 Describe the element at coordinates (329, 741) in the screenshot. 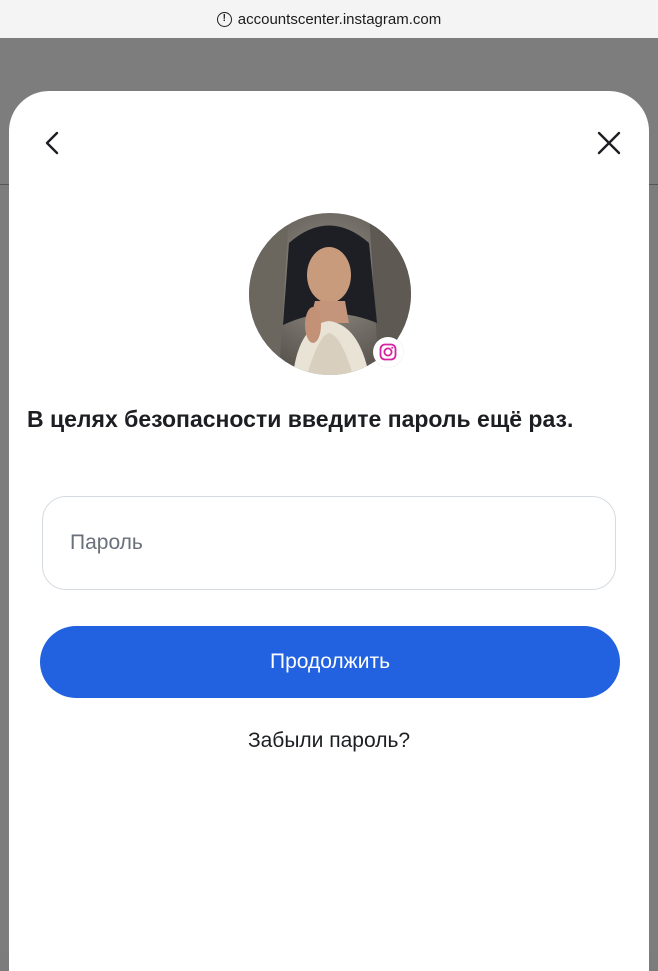

I see `forgot-password-link: Забыли пароль?` at that location.